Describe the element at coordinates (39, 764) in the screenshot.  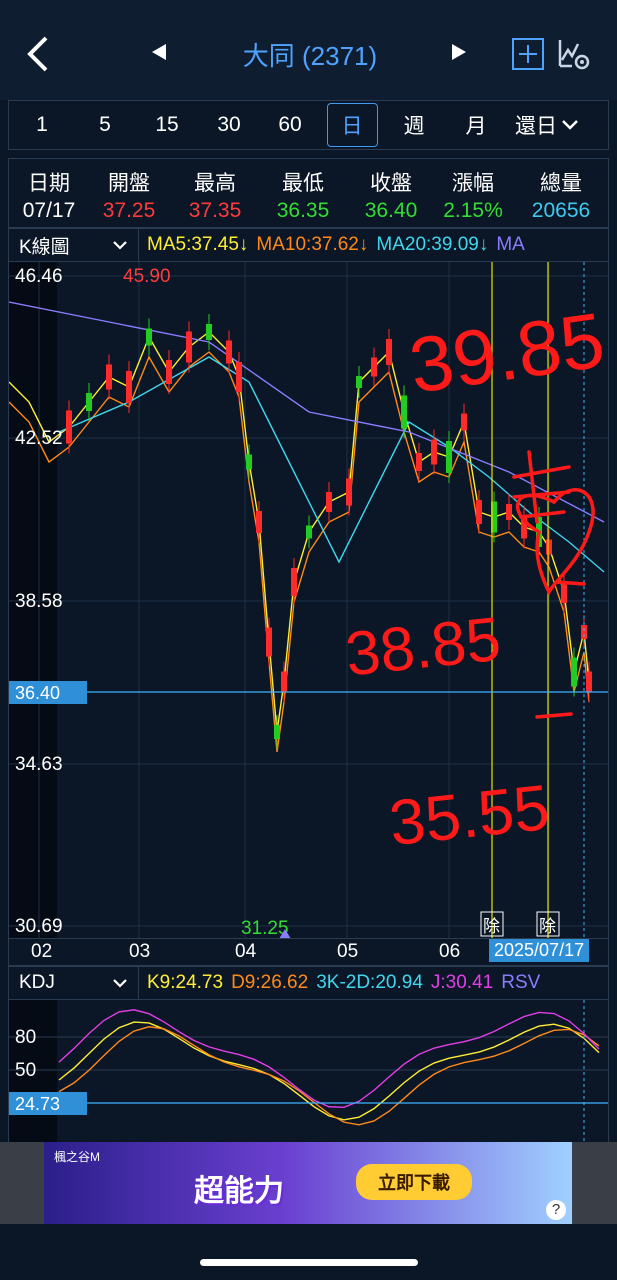
I see `y-label-34: 34.63` at that location.